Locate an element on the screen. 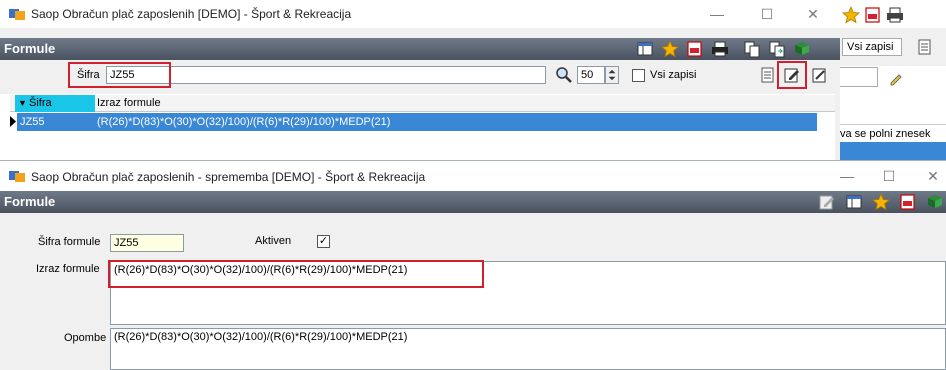  column-header-sifra: ▼ Šifra is located at coordinates (55, 103).